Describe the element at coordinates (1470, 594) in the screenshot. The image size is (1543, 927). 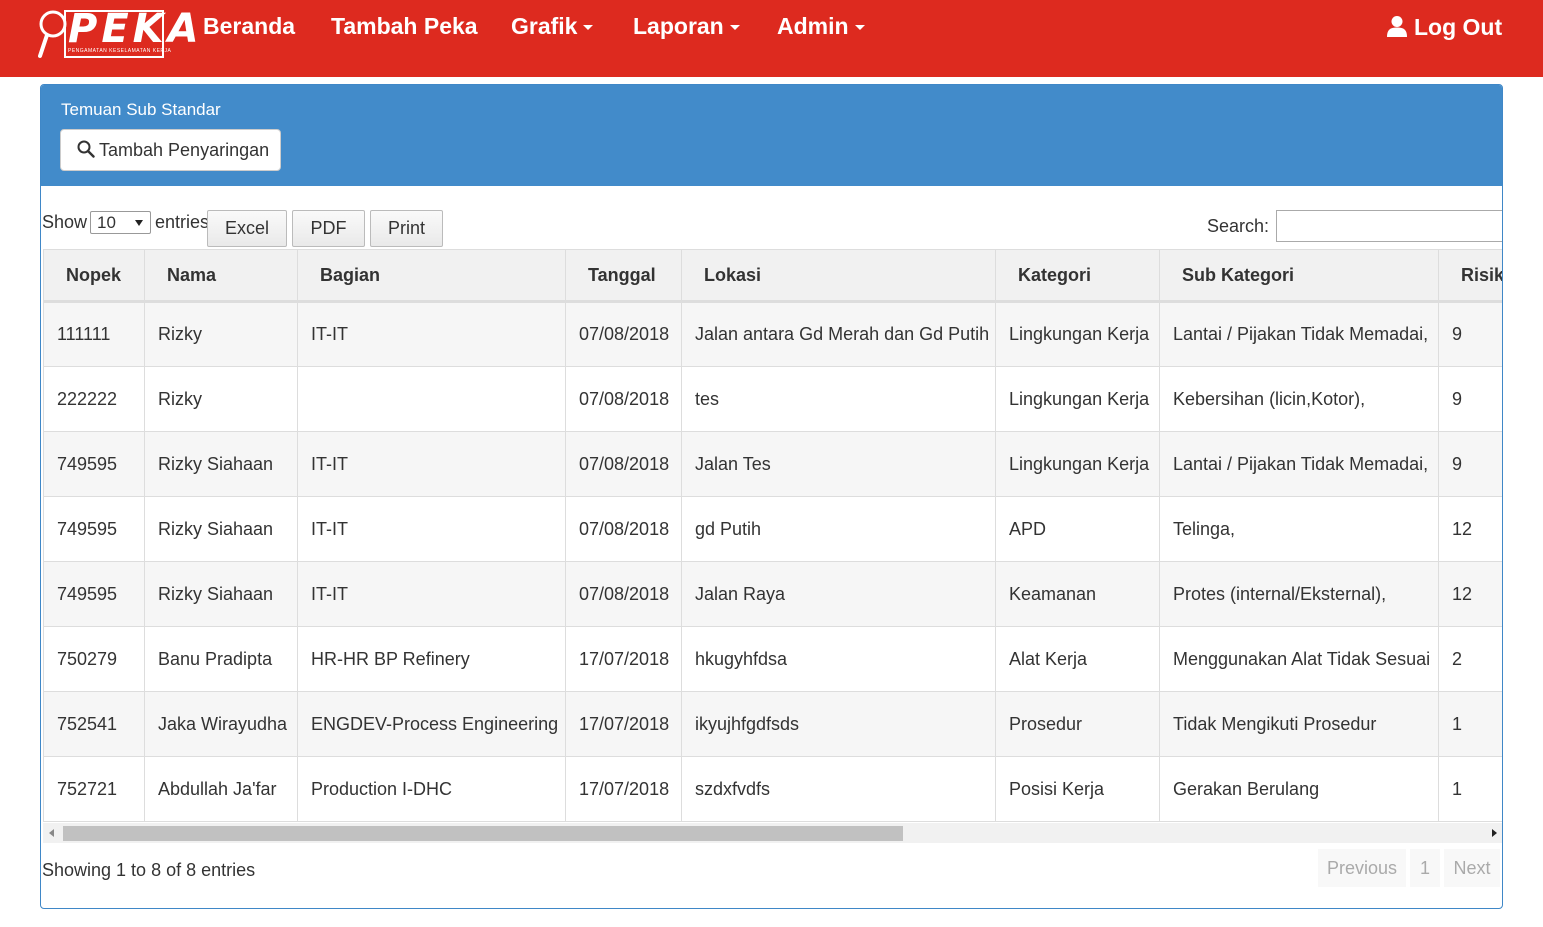
I see `table-cell: 12` at that location.